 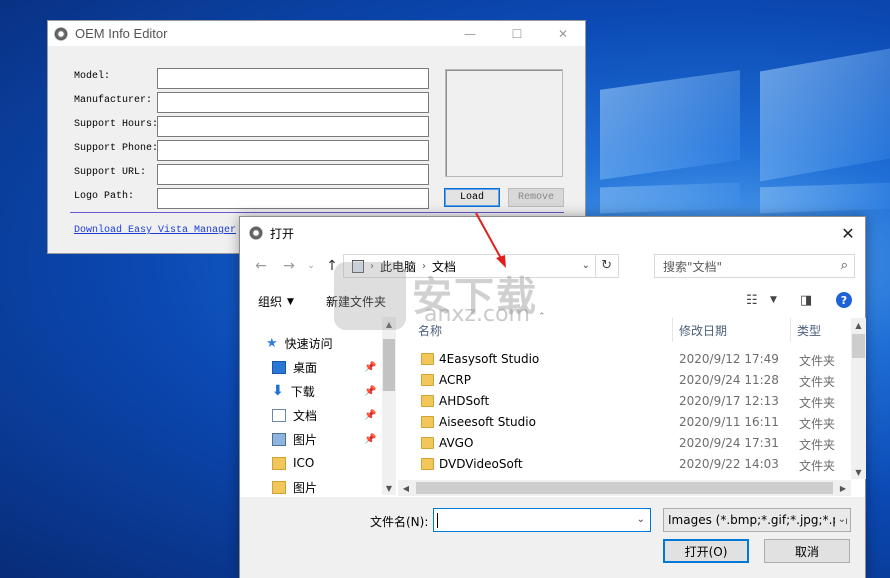 I want to click on arrow-head-icon, so click(x=501, y=261).